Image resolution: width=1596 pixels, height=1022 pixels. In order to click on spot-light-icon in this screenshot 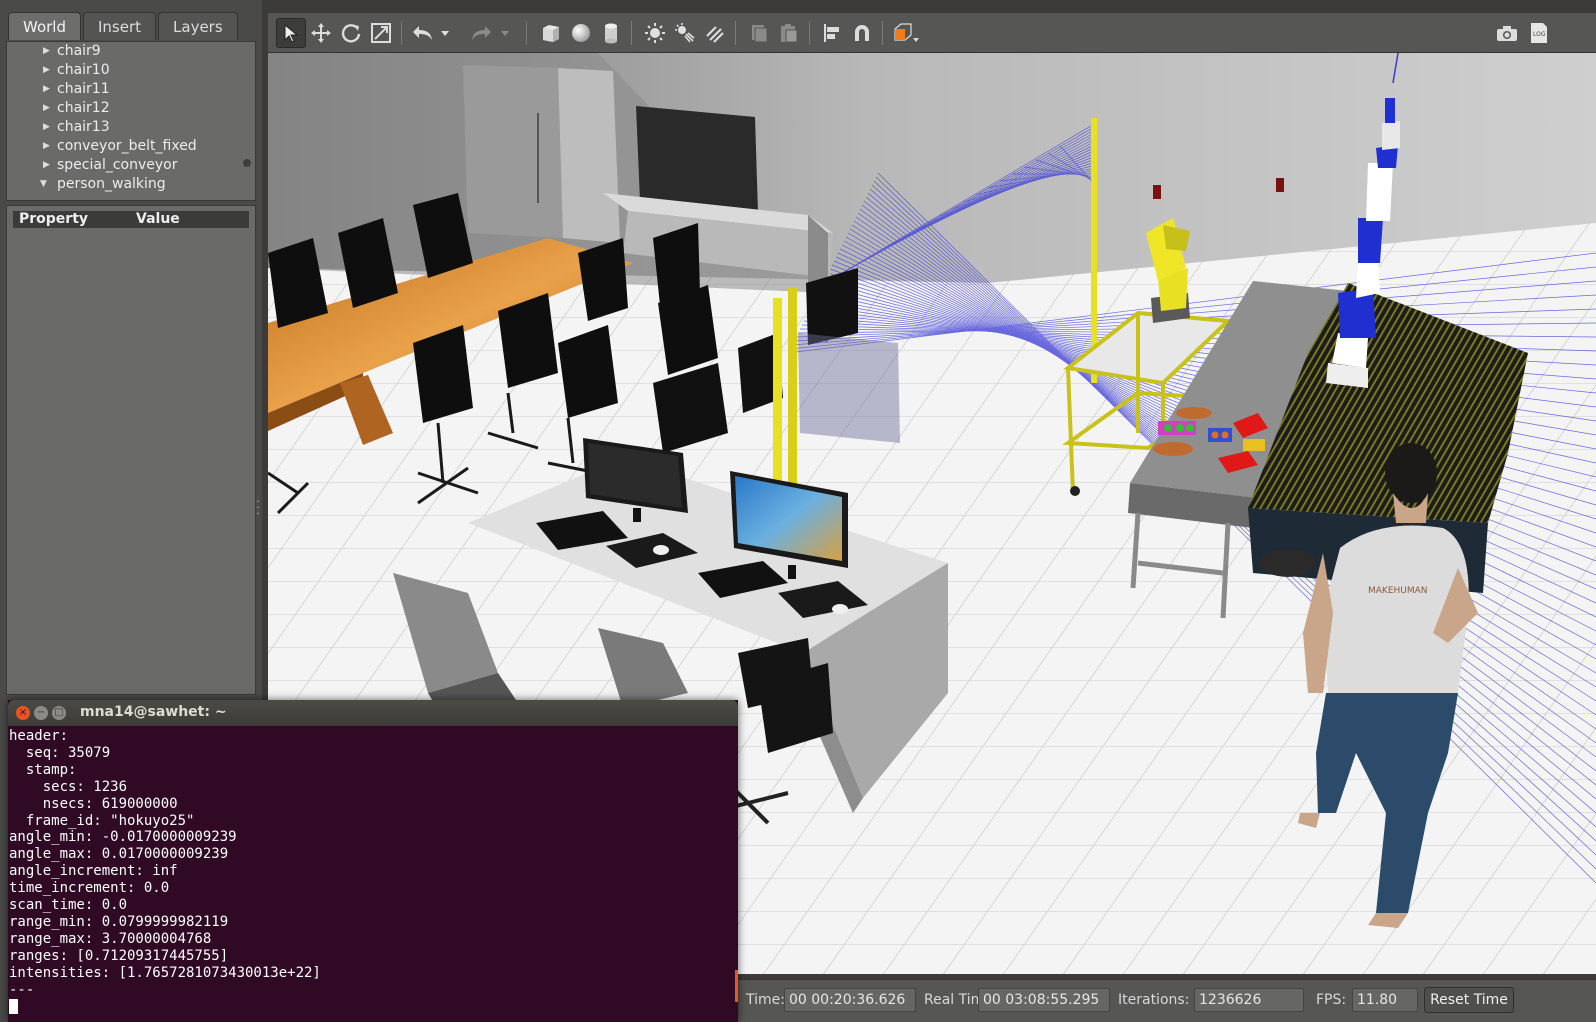, I will do `click(685, 33)`.